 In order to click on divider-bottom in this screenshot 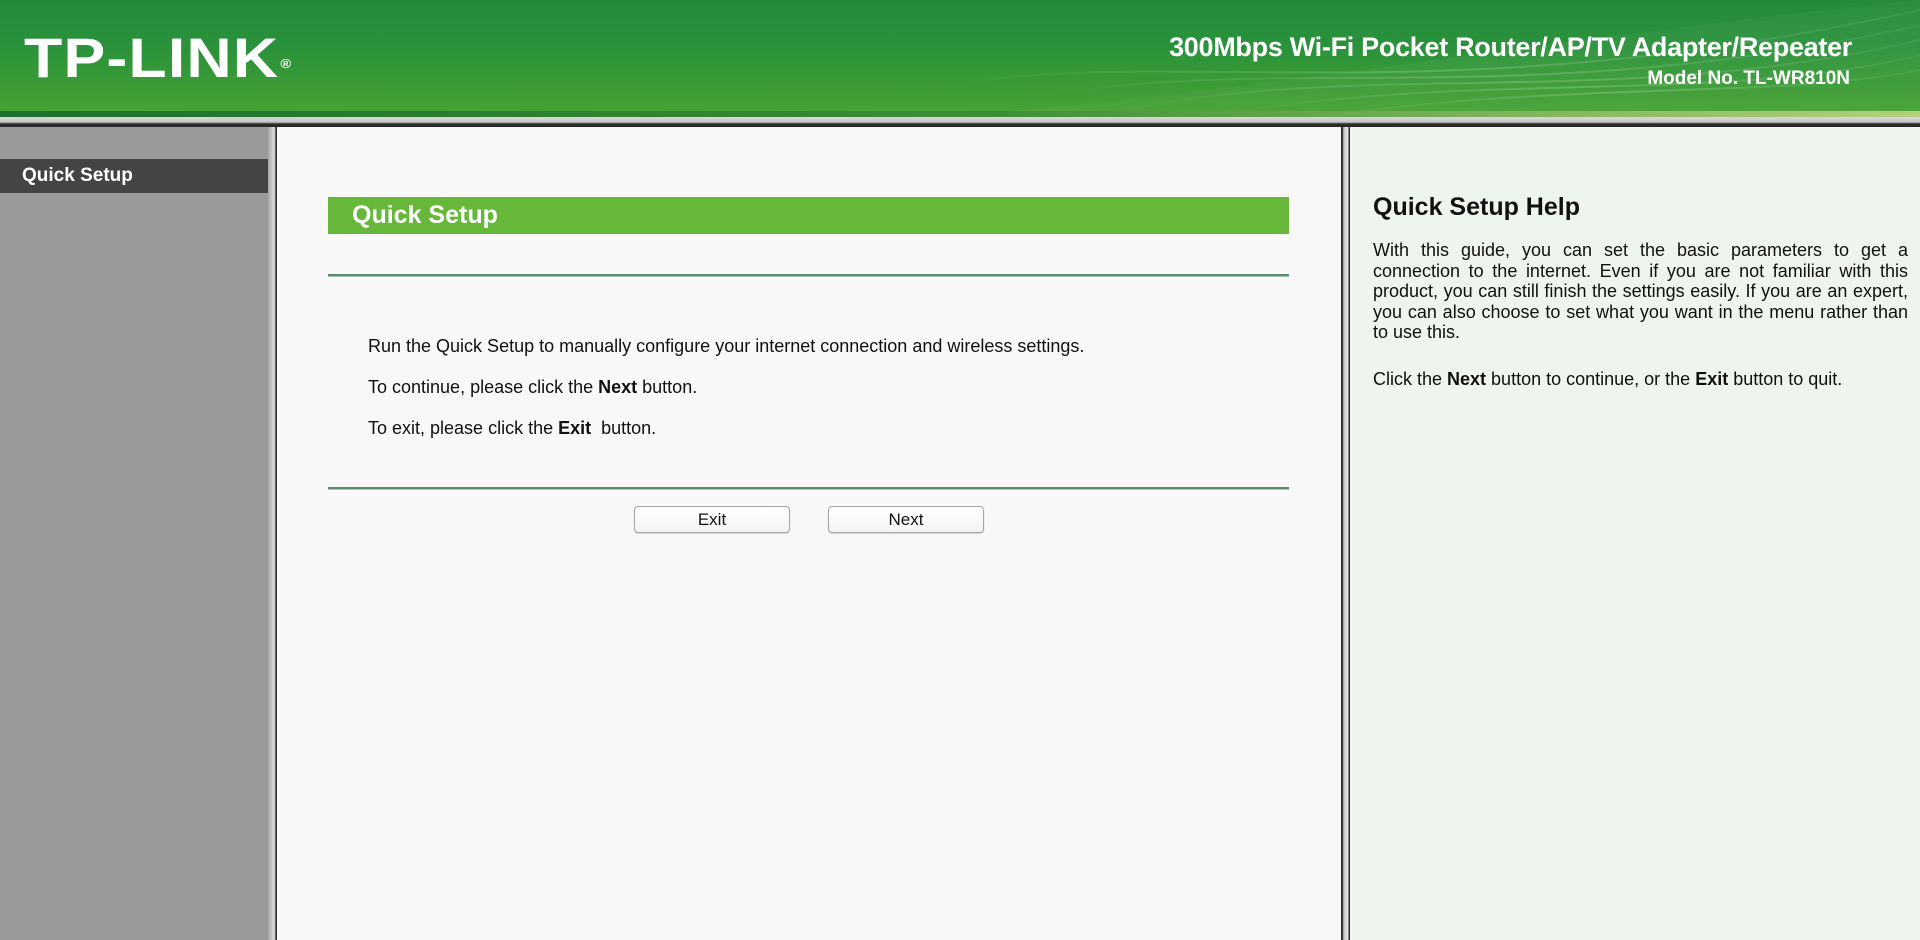, I will do `click(808, 488)`.